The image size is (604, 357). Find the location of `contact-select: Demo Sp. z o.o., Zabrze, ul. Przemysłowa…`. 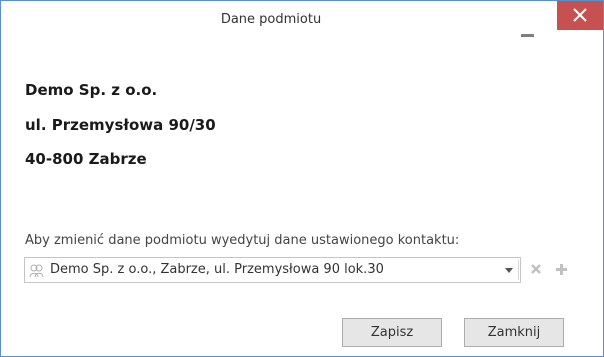

contact-select: Demo Sp. z o.o., Zabrze, ul. Przemysłowa… is located at coordinates (272, 270).